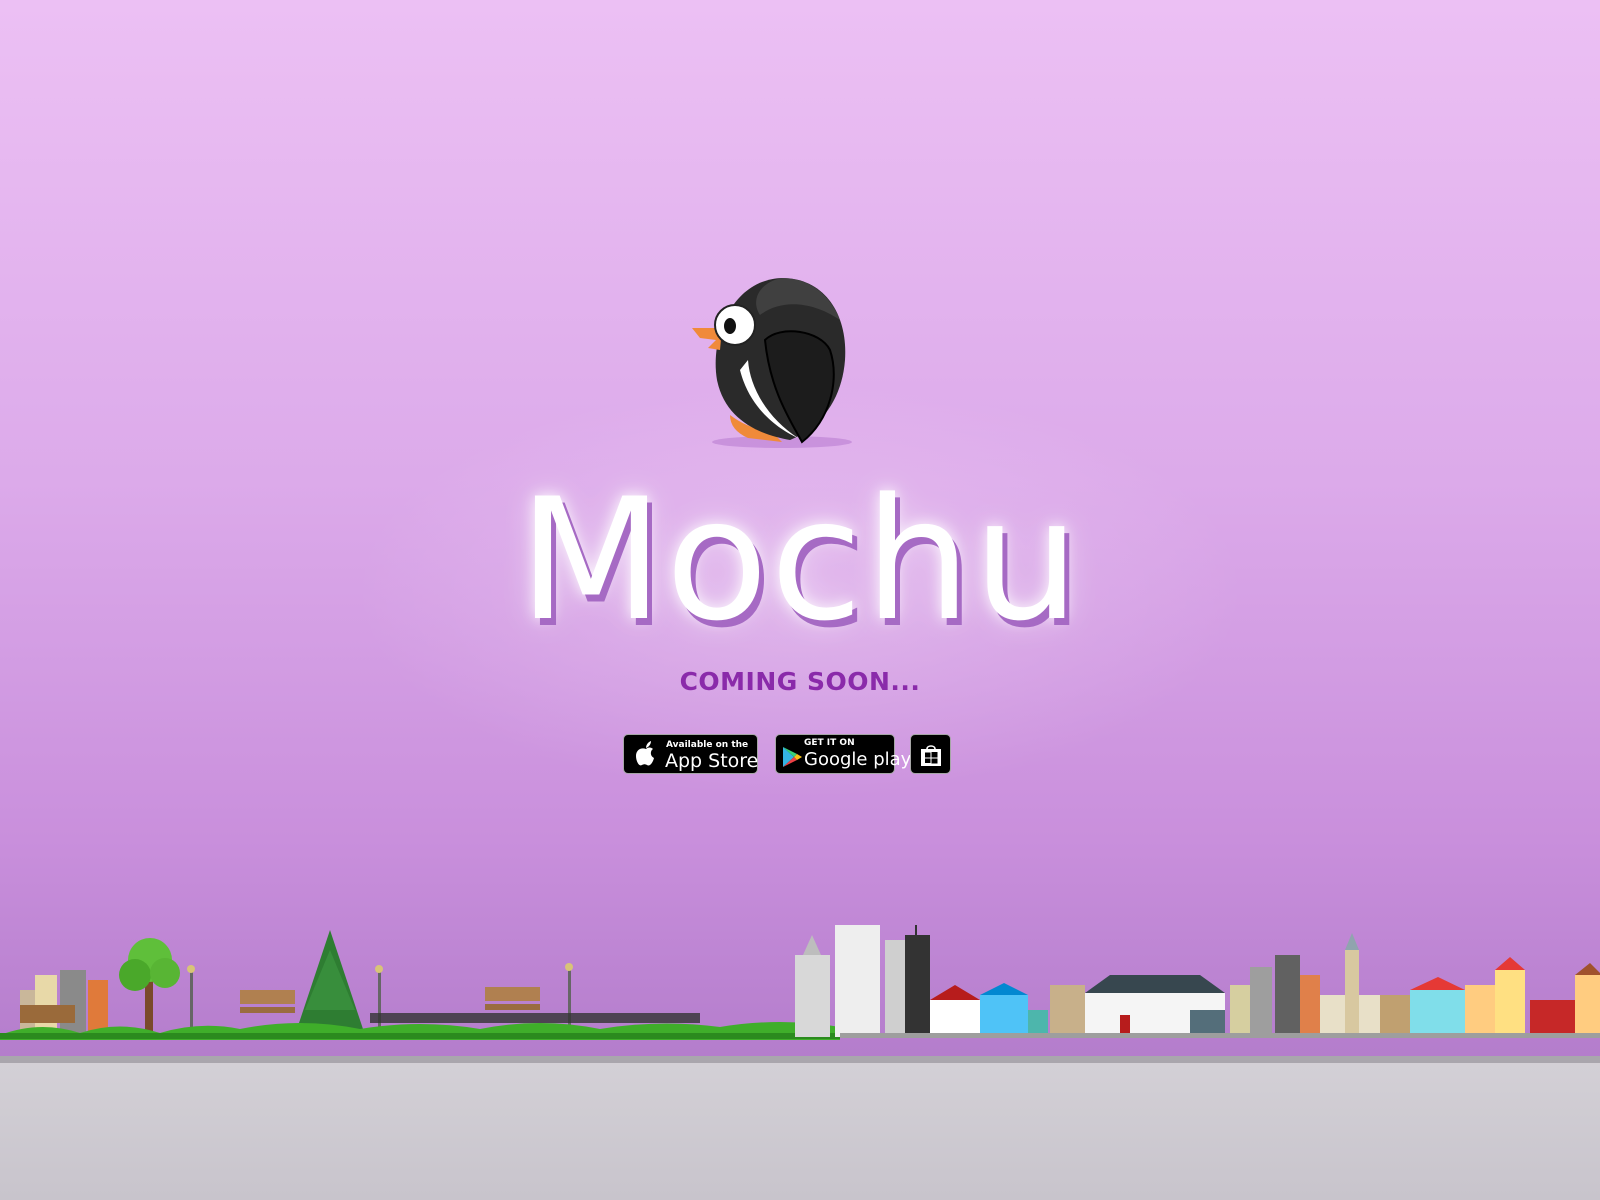 This screenshot has width=1600, height=1200. What do you see at coordinates (858, 759) in the screenshot?
I see `google-play-big-label: Google play` at bounding box center [858, 759].